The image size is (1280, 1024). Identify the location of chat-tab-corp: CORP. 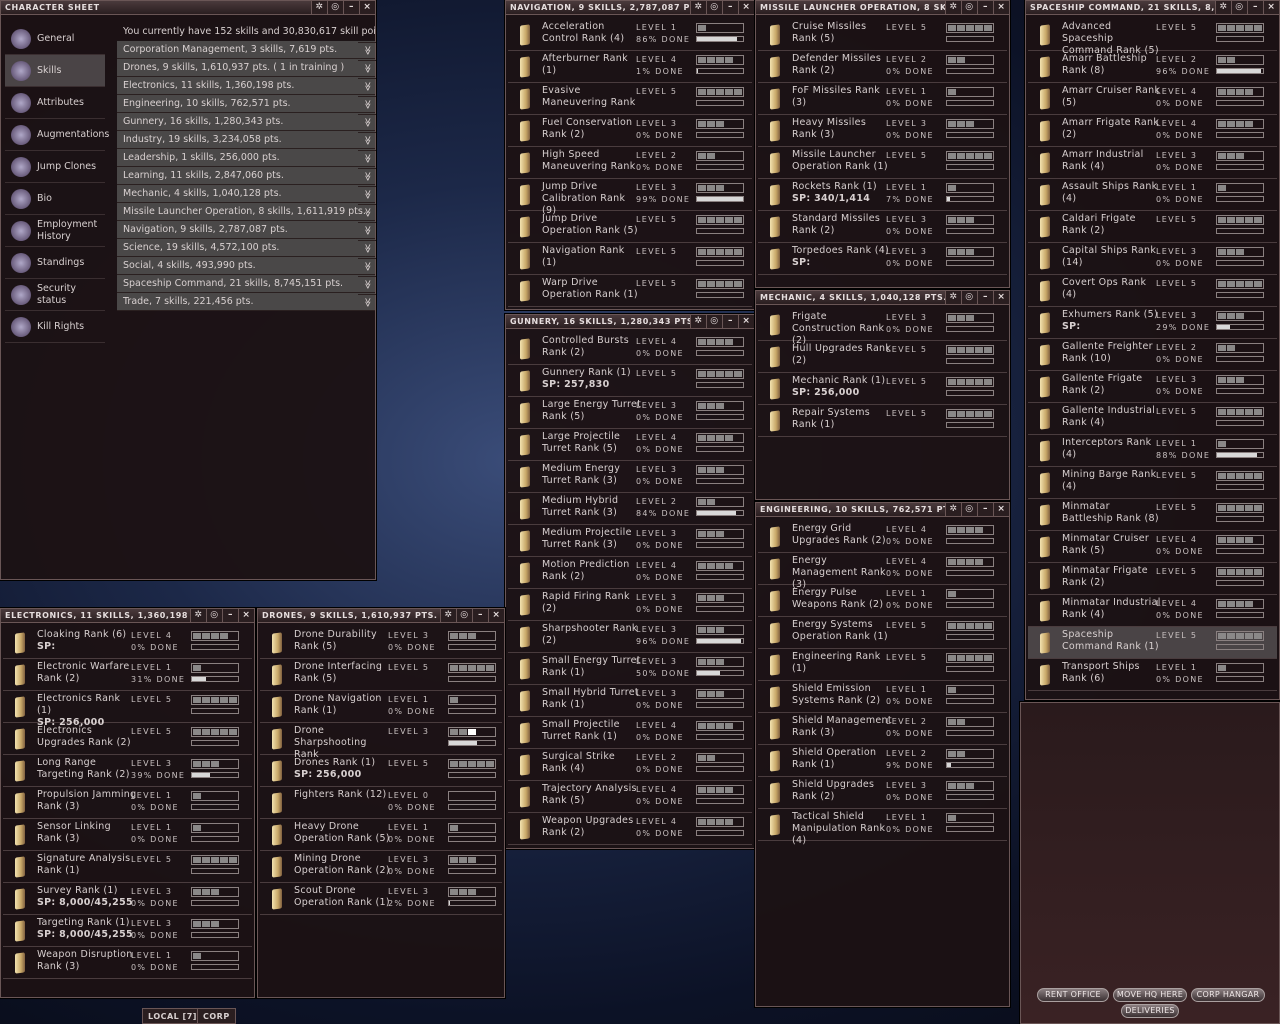
(216, 1016).